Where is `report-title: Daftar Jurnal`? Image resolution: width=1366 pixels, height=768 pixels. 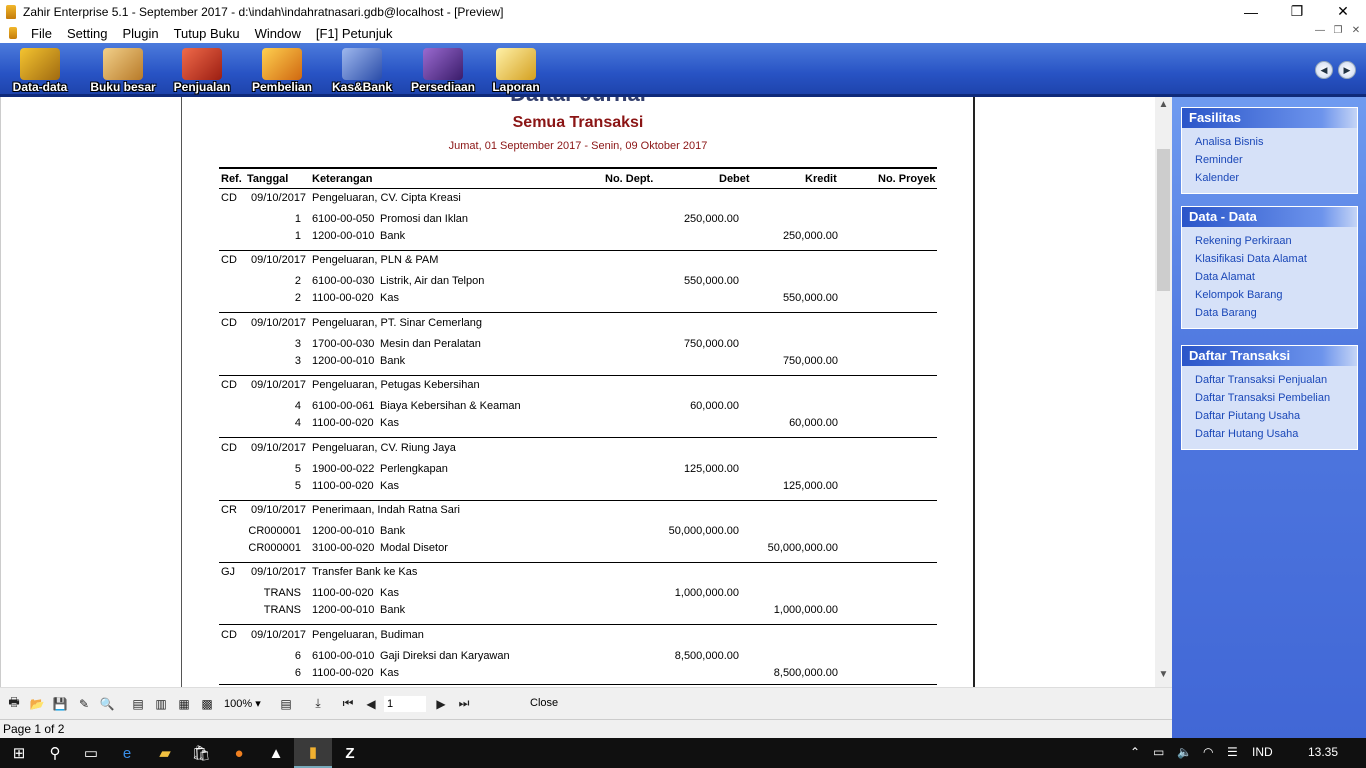 report-title: Daftar Jurnal is located at coordinates (578, 102).